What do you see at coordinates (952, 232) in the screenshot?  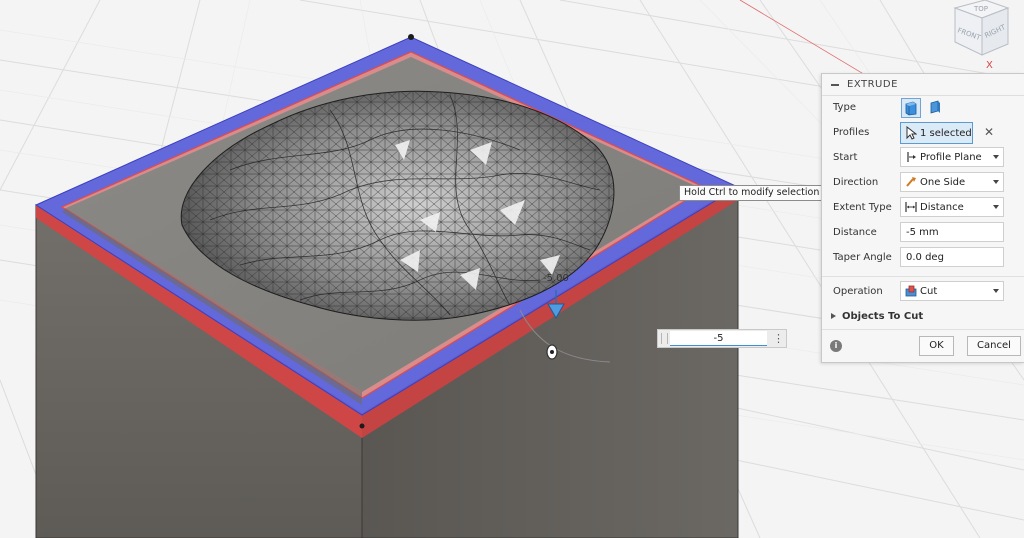 I see `distance-field: -5 mm` at bounding box center [952, 232].